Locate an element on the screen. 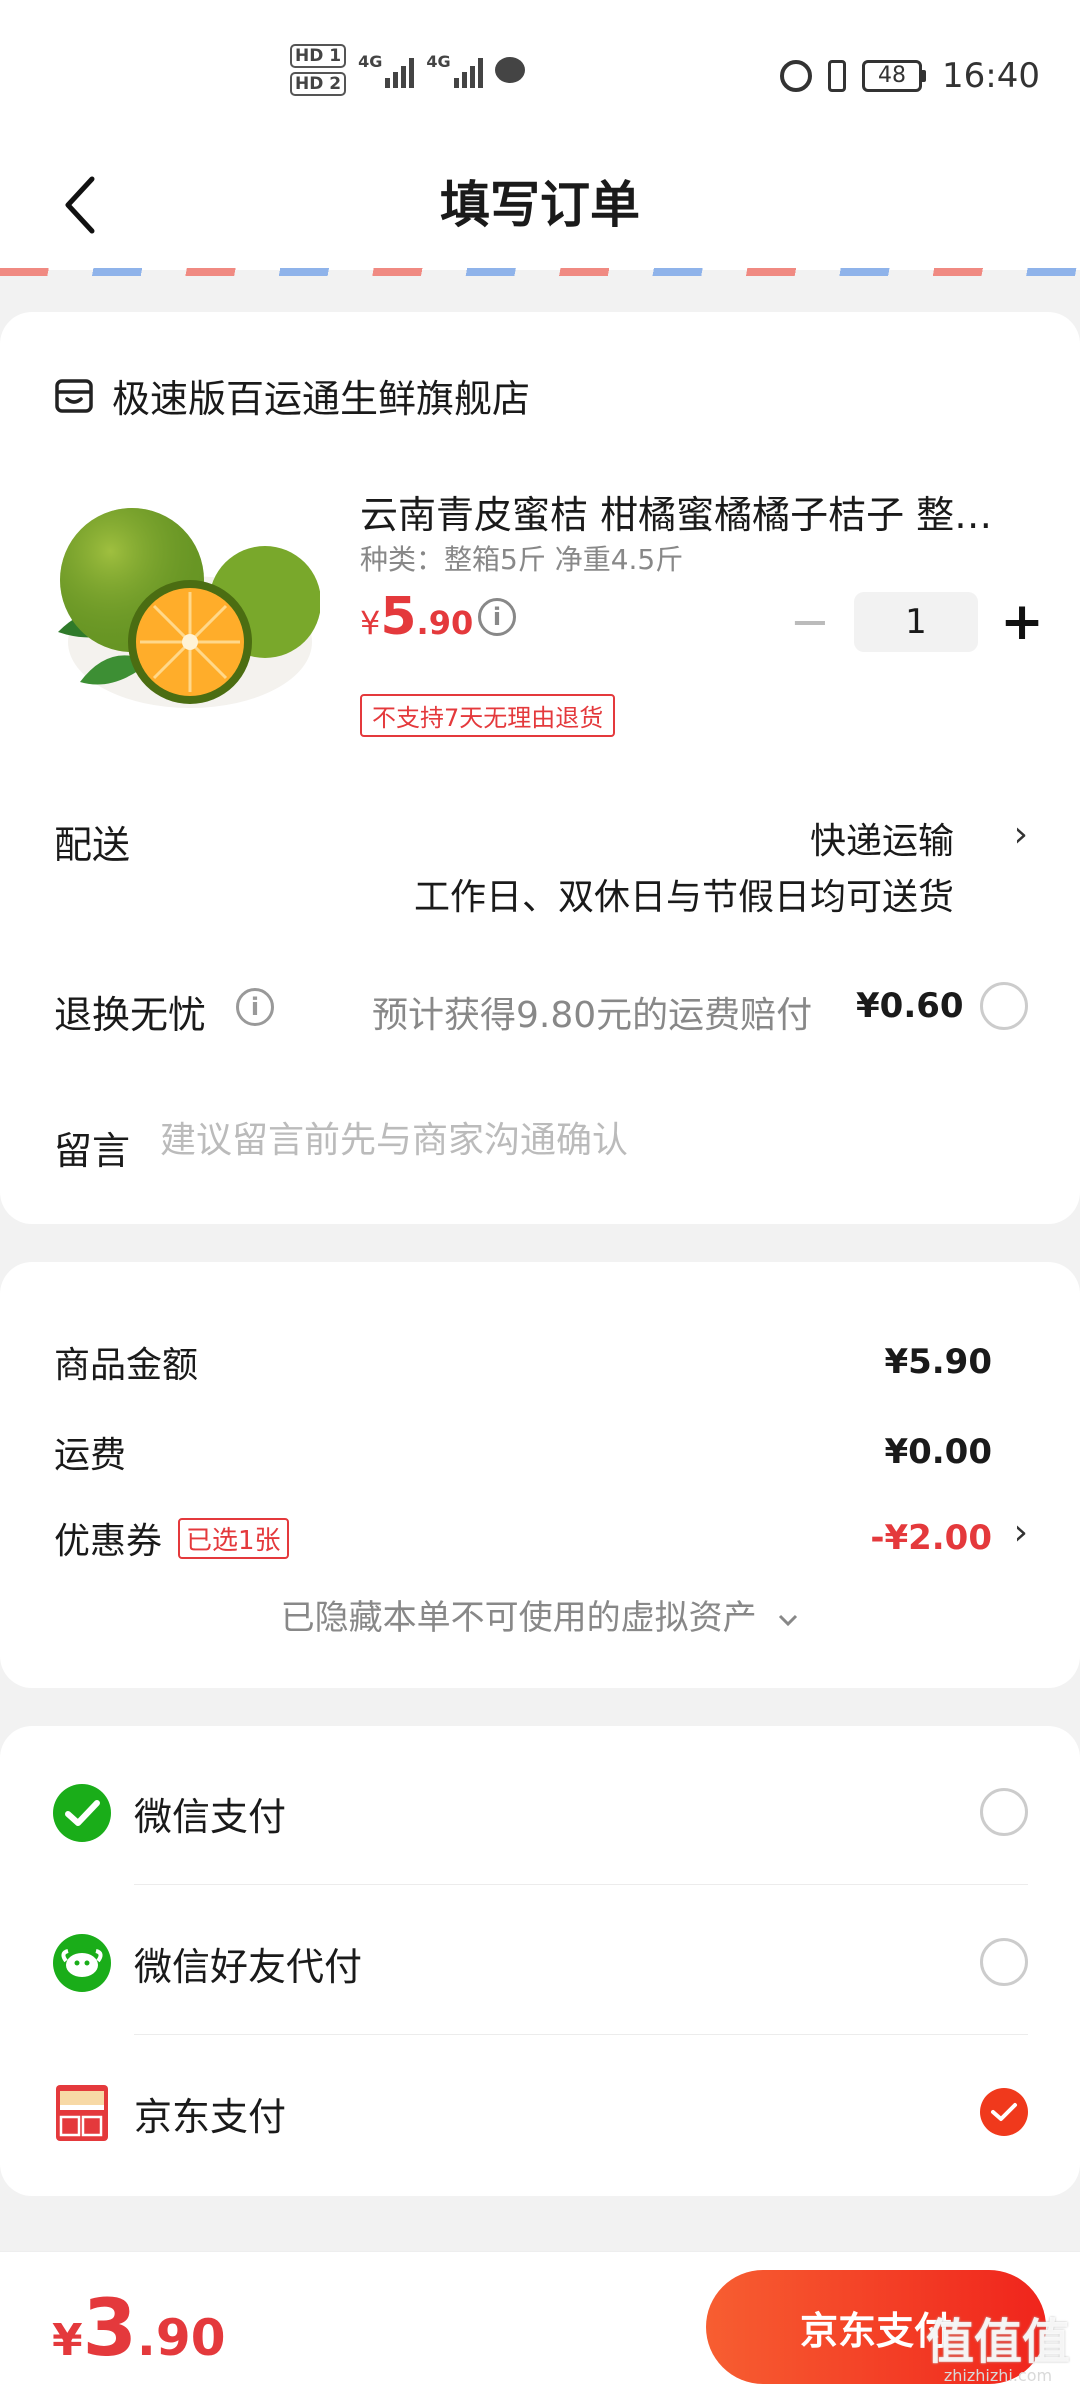  network-indicators: HD 1 HD 2 4G 4G is located at coordinates (407, 70).